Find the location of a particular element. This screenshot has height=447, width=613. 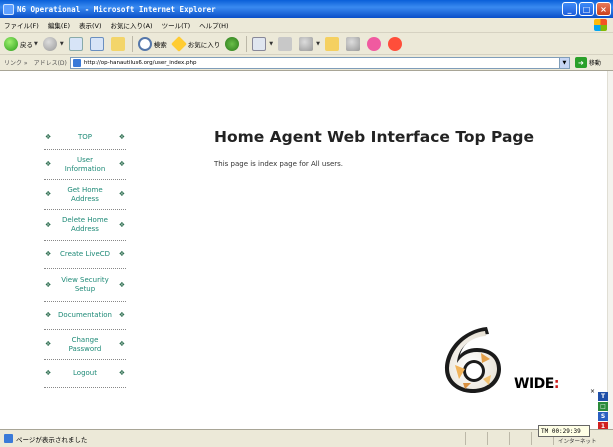

research-icon is located at coordinates (352, 43).